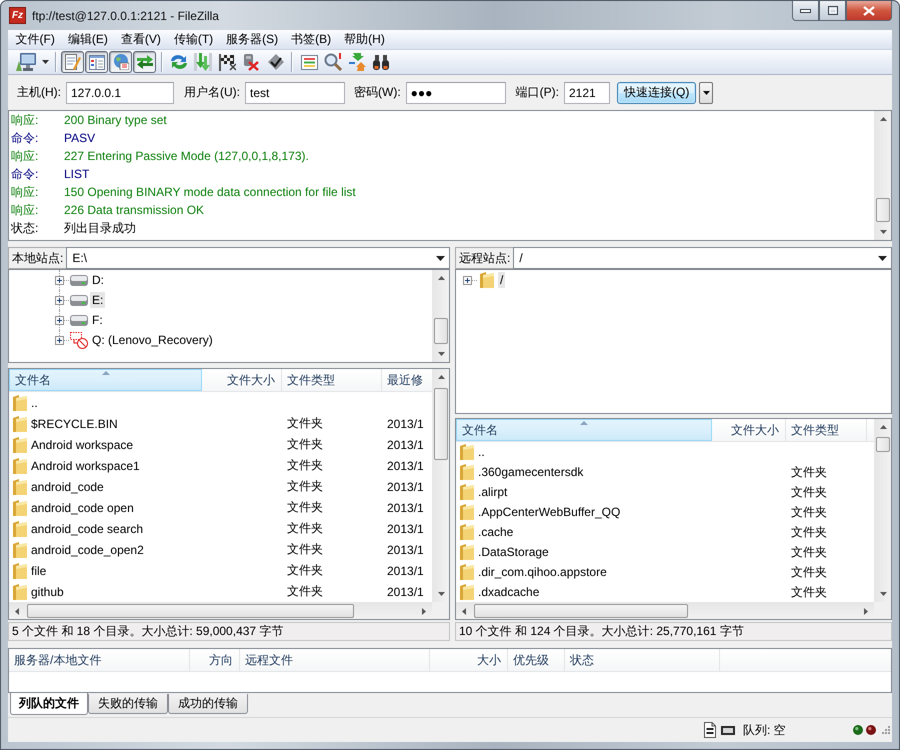 Image resolution: width=900 pixels, height=750 pixels. I want to click on file-name: $RECYCLE.BIN, so click(74, 423).